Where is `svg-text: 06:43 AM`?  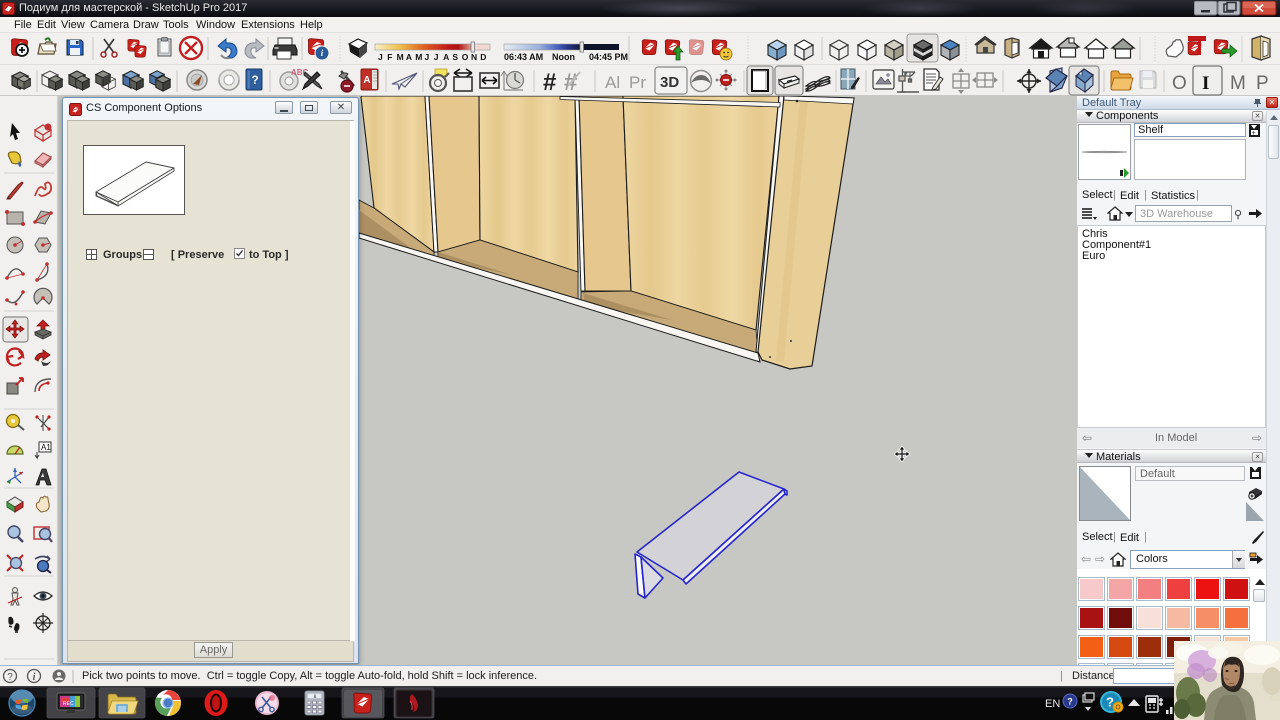 svg-text: 06:43 AM is located at coordinates (523, 57).